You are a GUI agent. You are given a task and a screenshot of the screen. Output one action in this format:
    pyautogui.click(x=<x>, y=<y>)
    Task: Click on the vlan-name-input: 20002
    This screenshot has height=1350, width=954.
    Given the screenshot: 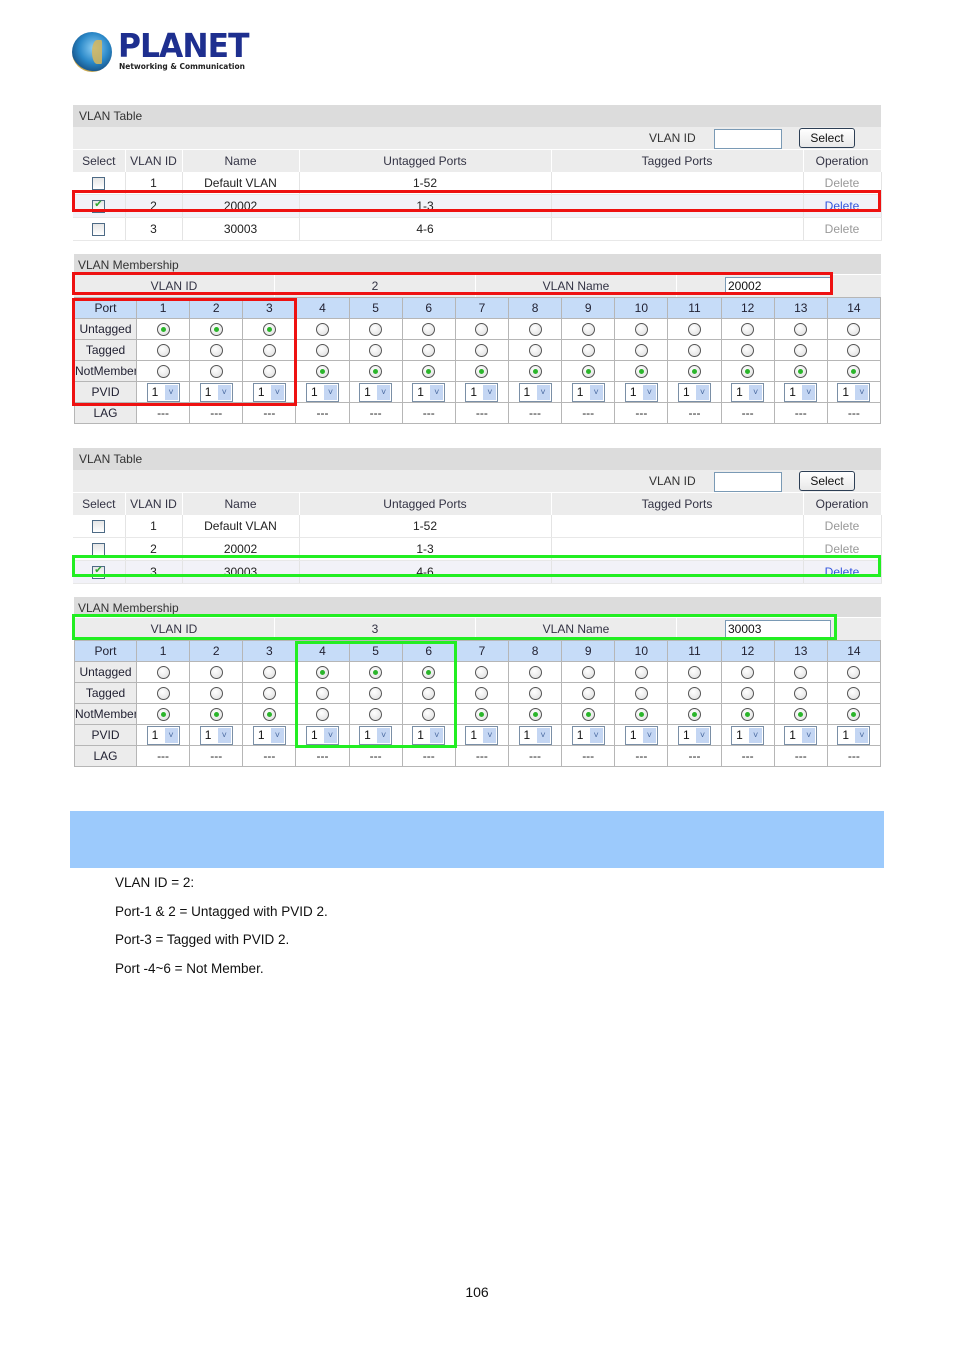 What is the action you would take?
    pyautogui.click(x=778, y=286)
    